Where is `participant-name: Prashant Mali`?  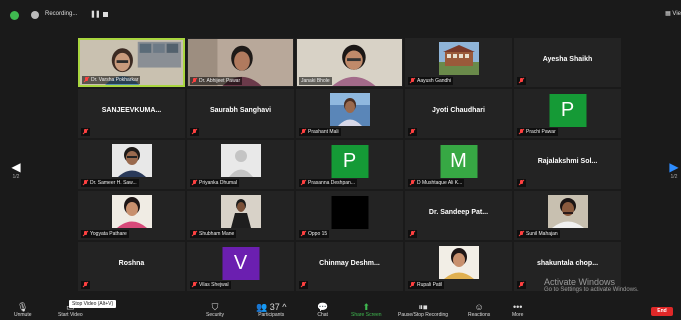 participant-name: Prashant Mali is located at coordinates (323, 132).